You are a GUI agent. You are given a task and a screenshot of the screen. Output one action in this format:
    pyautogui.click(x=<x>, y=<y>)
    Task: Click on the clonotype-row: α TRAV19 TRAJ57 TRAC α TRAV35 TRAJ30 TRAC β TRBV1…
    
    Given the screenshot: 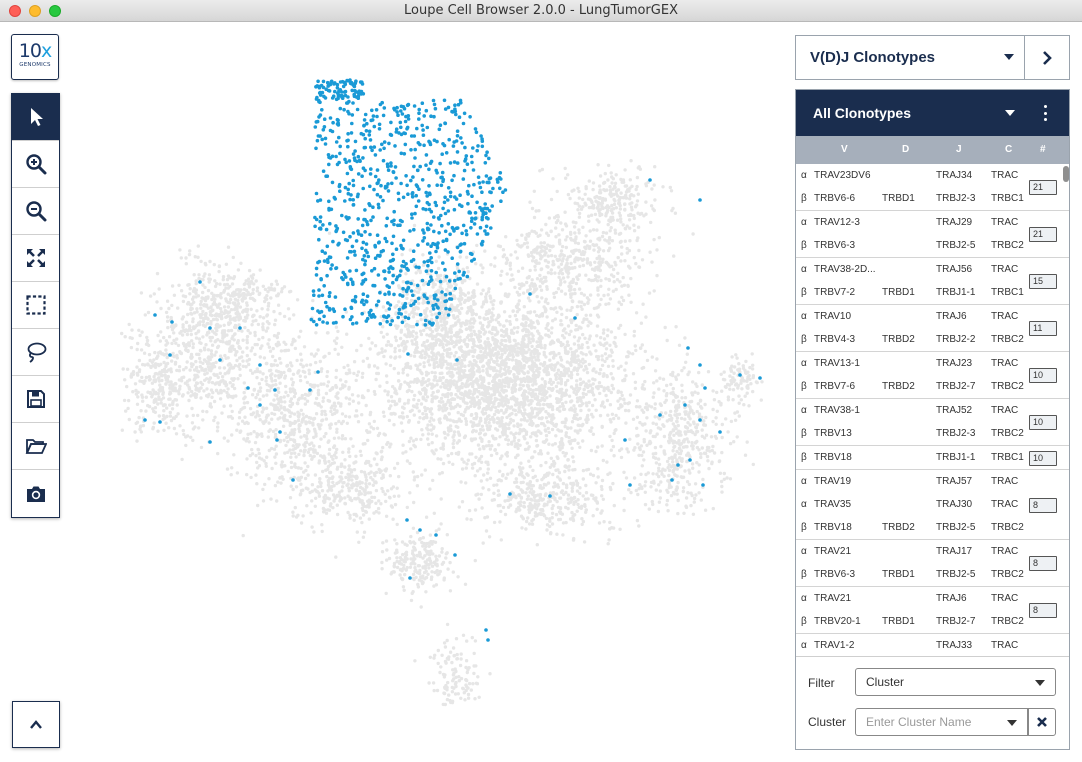 What is the action you would take?
    pyautogui.click(x=932, y=505)
    